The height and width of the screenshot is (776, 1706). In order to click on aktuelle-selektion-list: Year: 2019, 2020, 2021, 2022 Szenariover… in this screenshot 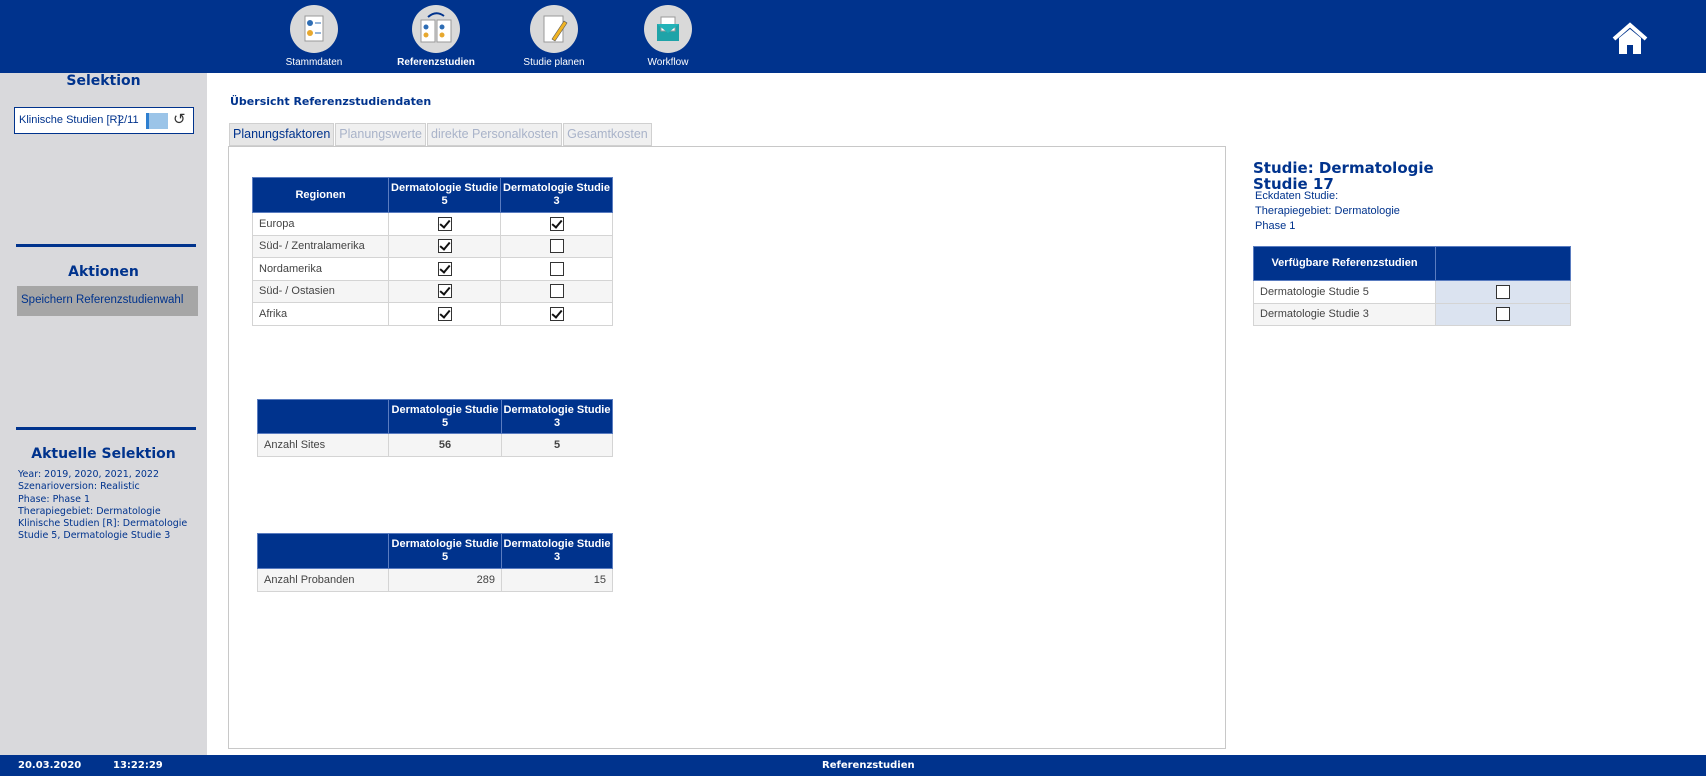, I will do `click(108, 506)`.